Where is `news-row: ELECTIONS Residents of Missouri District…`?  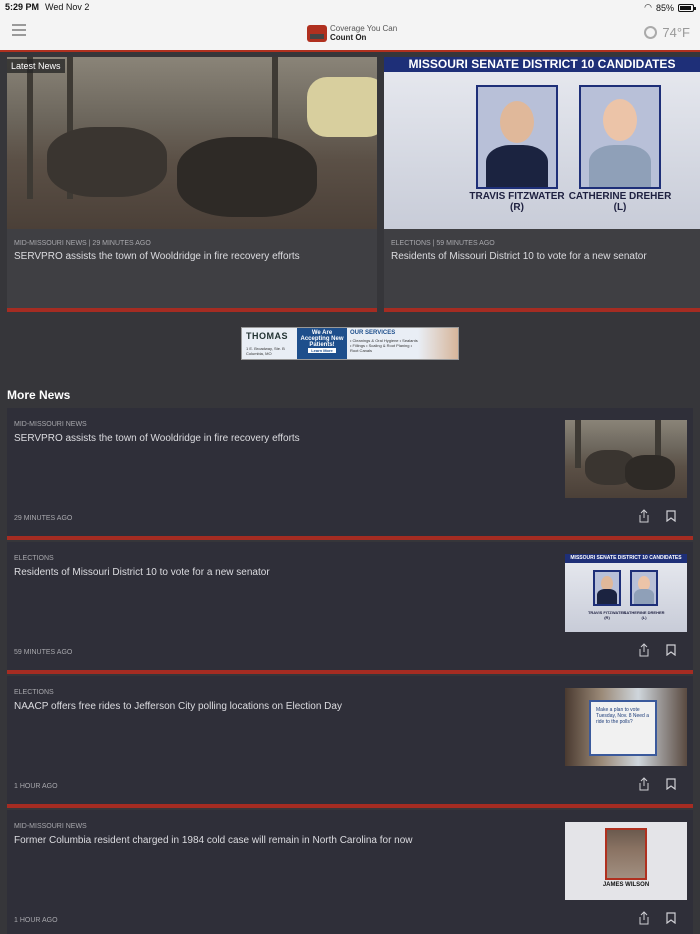
news-row: ELECTIONS Residents of Missouri District… is located at coordinates (350, 608).